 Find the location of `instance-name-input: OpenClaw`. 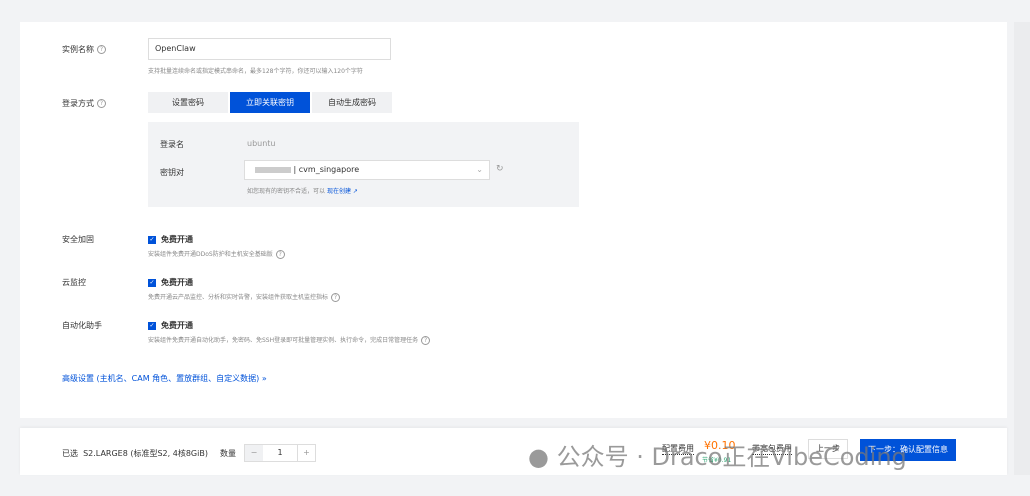

instance-name-input: OpenClaw is located at coordinates (269, 49).